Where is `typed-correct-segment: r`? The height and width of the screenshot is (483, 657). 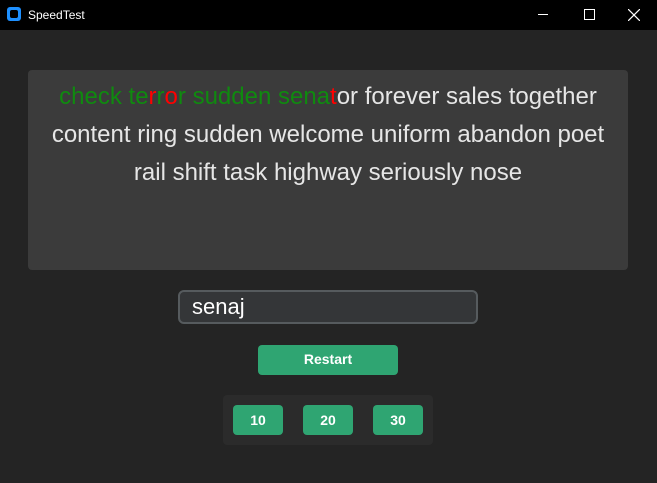
typed-correct-segment: r is located at coordinates (160, 96).